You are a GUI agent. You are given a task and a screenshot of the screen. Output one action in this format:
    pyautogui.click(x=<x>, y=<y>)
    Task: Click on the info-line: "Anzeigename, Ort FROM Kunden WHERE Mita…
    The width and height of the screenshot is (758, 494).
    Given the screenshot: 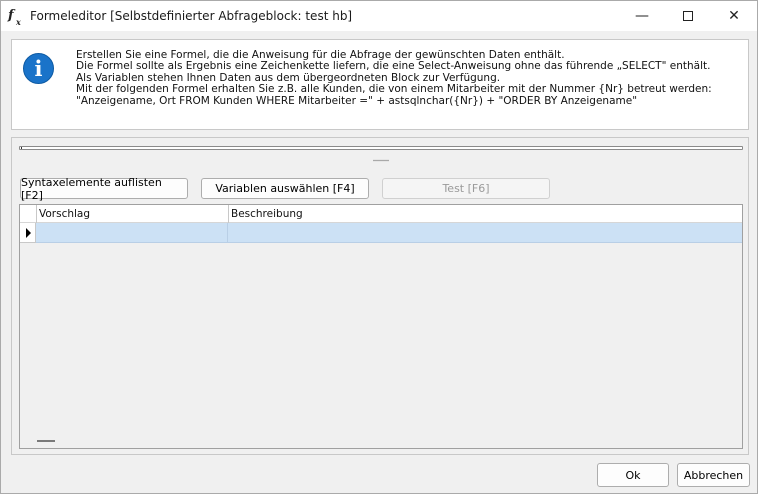 What is the action you would take?
    pyautogui.click(x=357, y=100)
    